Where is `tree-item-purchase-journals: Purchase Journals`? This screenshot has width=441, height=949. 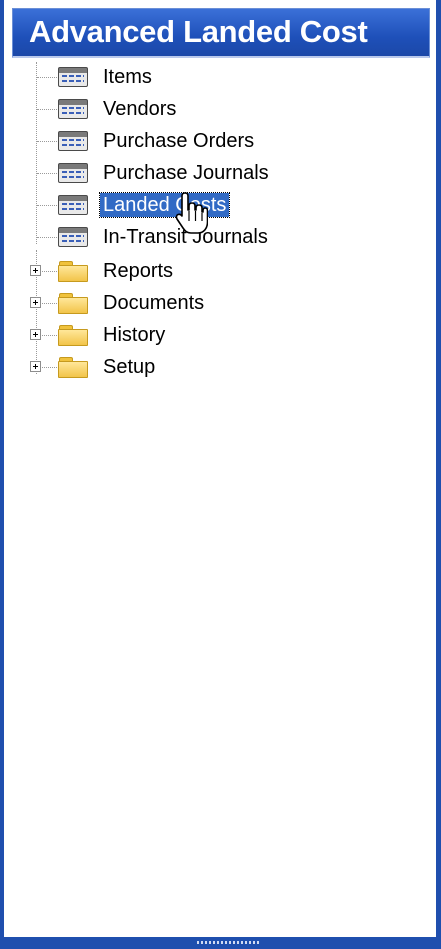
tree-item-purchase-journals: Purchase Journals is located at coordinates (214, 173).